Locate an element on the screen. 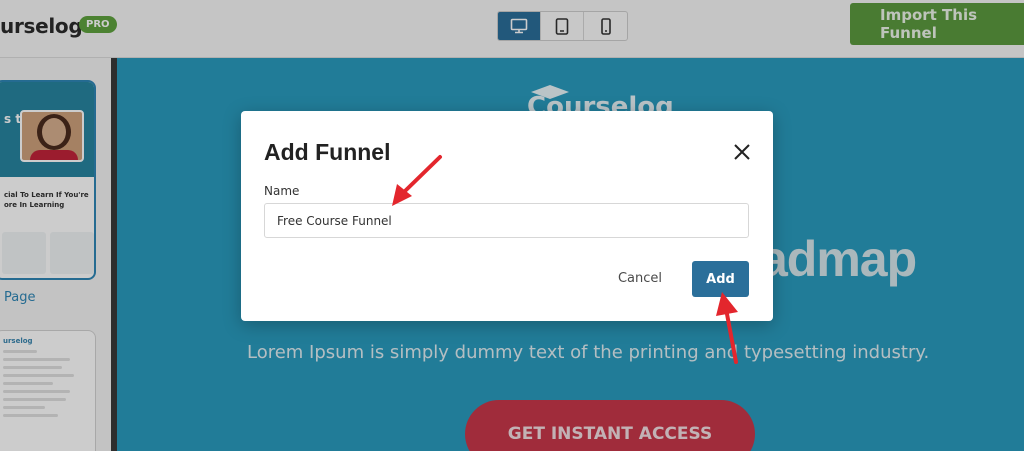 Image resolution: width=1024 pixels, height=451 pixels. close-button is located at coordinates (742, 152).